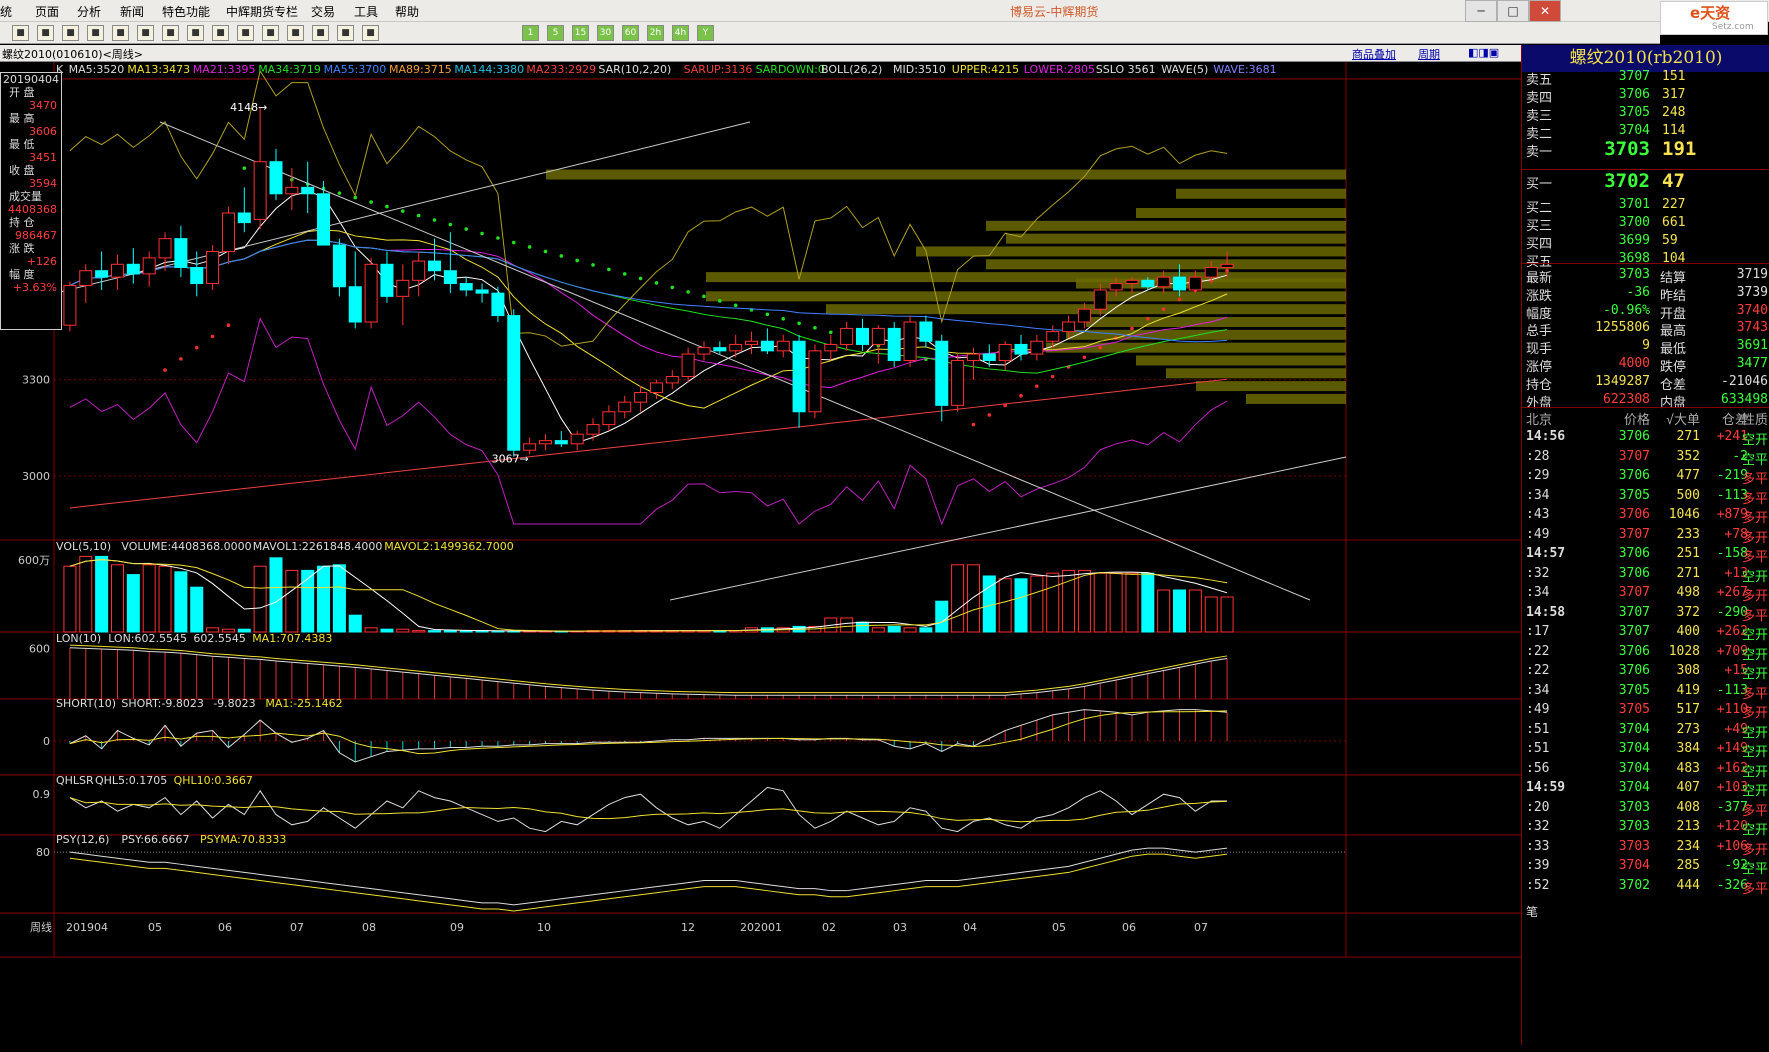  Describe the element at coordinates (1627, 181) in the screenshot. I see `order-book-price: 3702` at that location.